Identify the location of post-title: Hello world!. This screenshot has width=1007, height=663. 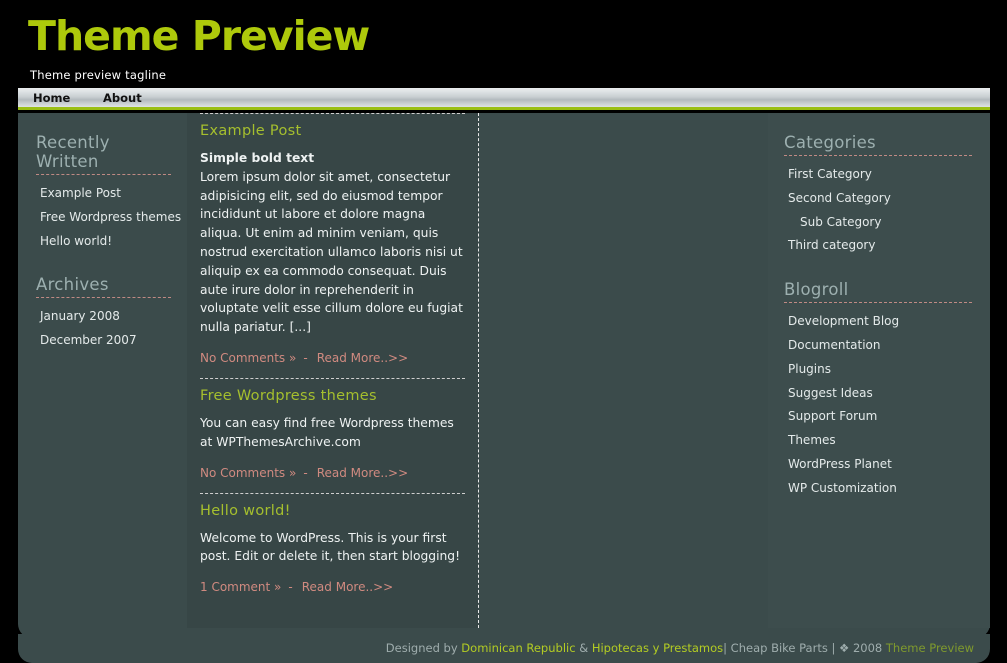
(332, 511).